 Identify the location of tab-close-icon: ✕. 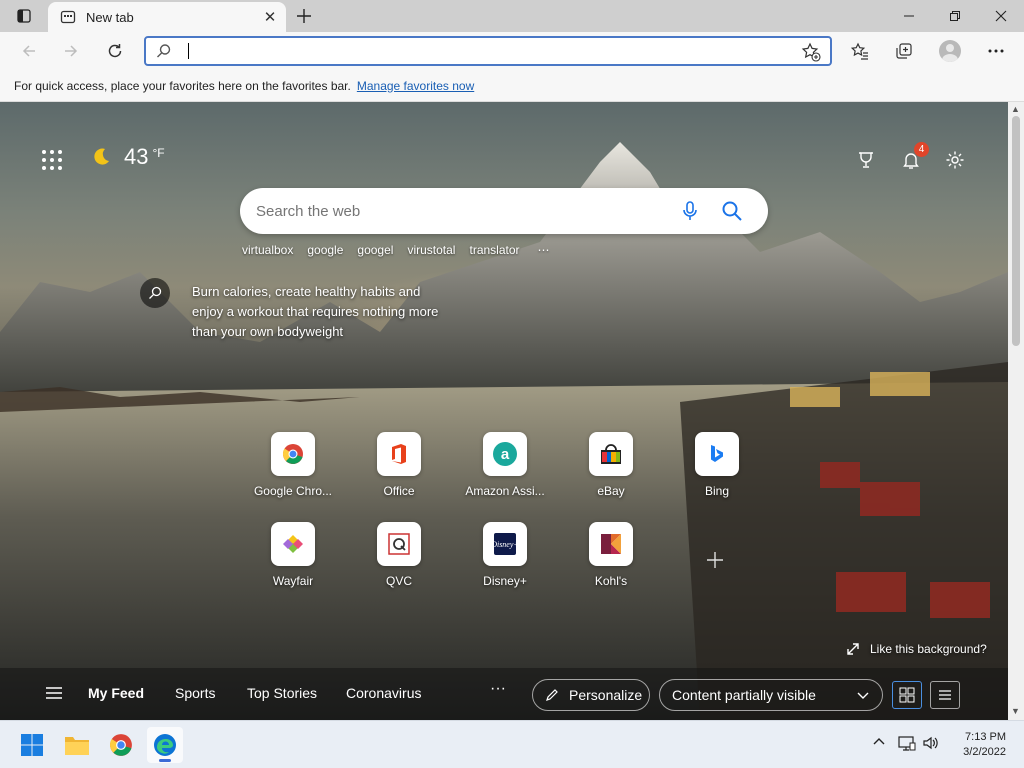
(270, 17).